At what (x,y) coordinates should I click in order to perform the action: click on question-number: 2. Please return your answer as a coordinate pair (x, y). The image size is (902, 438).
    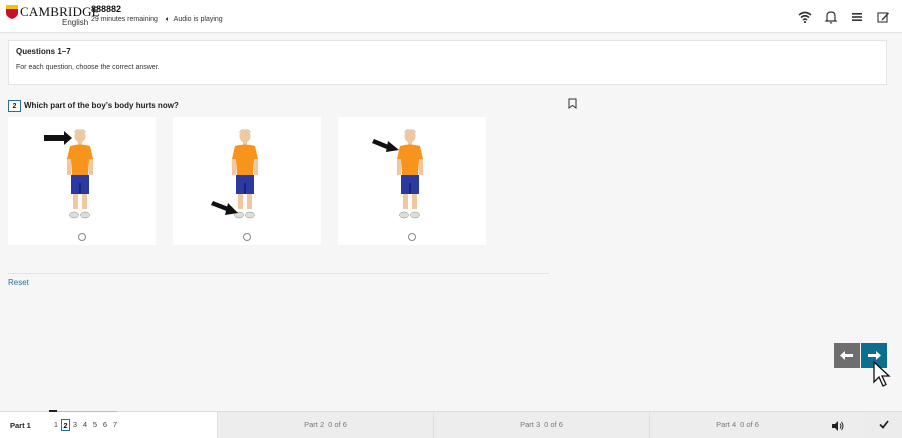
    Looking at the image, I should click on (14, 106).